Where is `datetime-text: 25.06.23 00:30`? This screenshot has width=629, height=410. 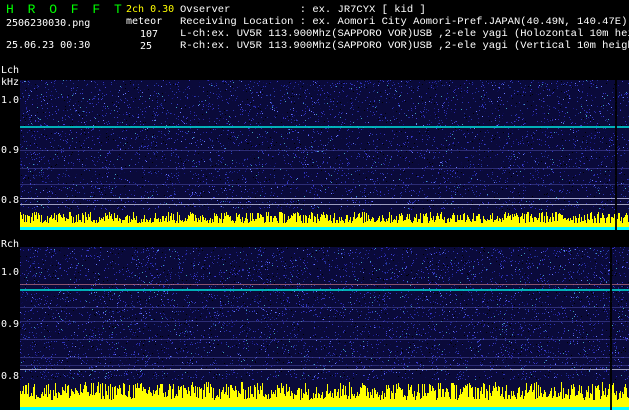
datetime-text: 25.06.23 00:30 is located at coordinates (48, 45).